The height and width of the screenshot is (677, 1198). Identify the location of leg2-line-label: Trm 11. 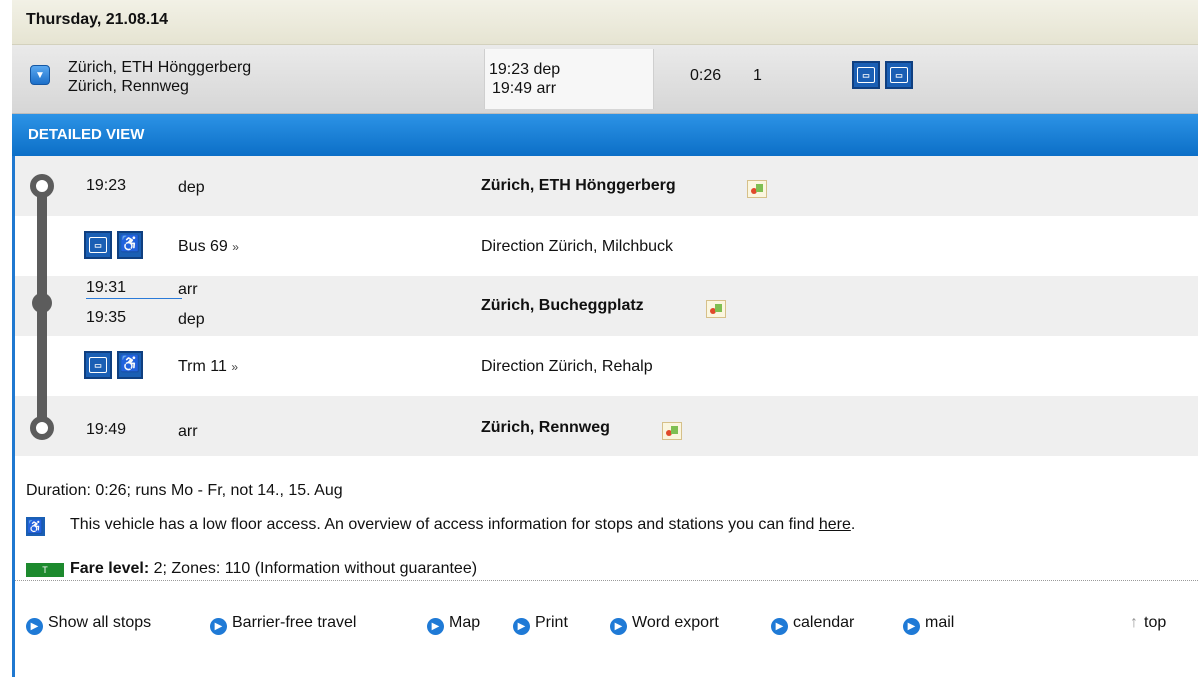
(202, 366).